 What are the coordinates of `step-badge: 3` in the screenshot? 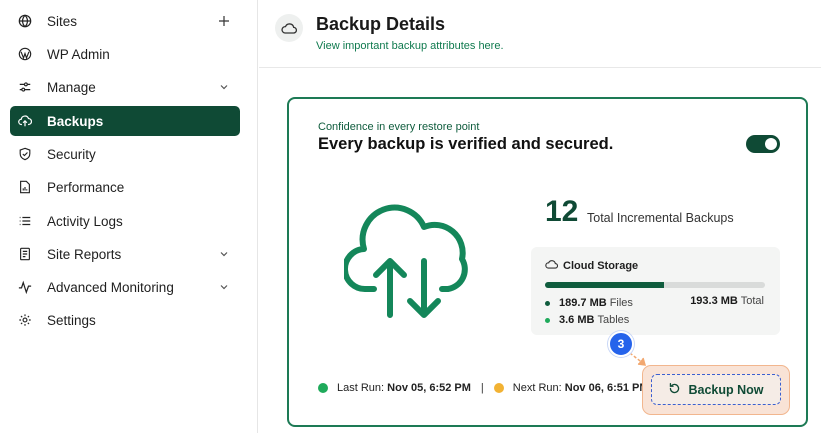 It's located at (621, 344).